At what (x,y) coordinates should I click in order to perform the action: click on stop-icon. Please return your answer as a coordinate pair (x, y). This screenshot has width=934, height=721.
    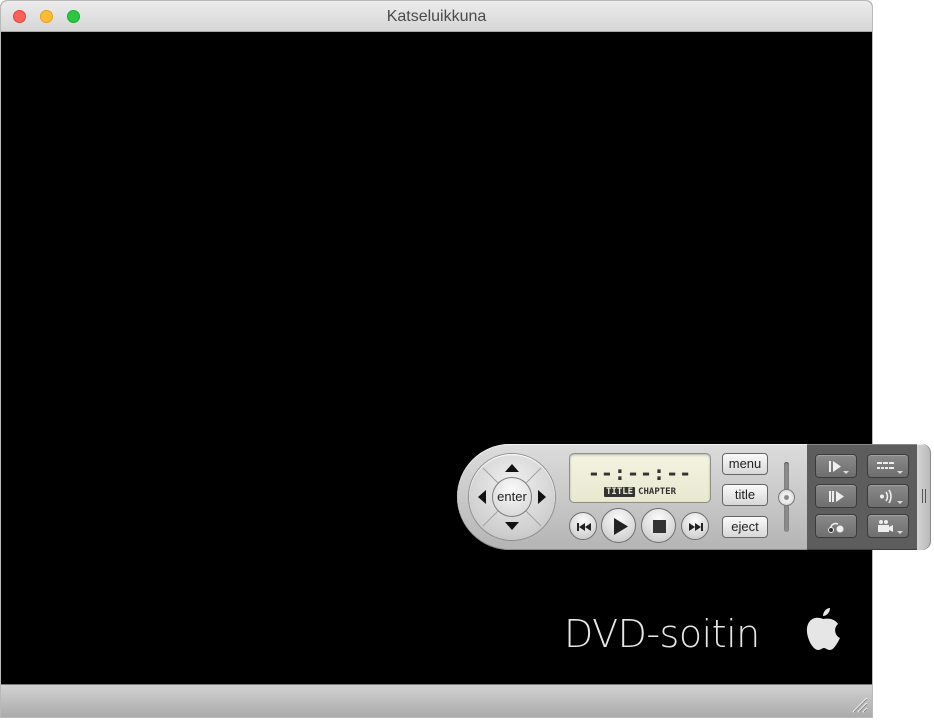
    Looking at the image, I should click on (659, 526).